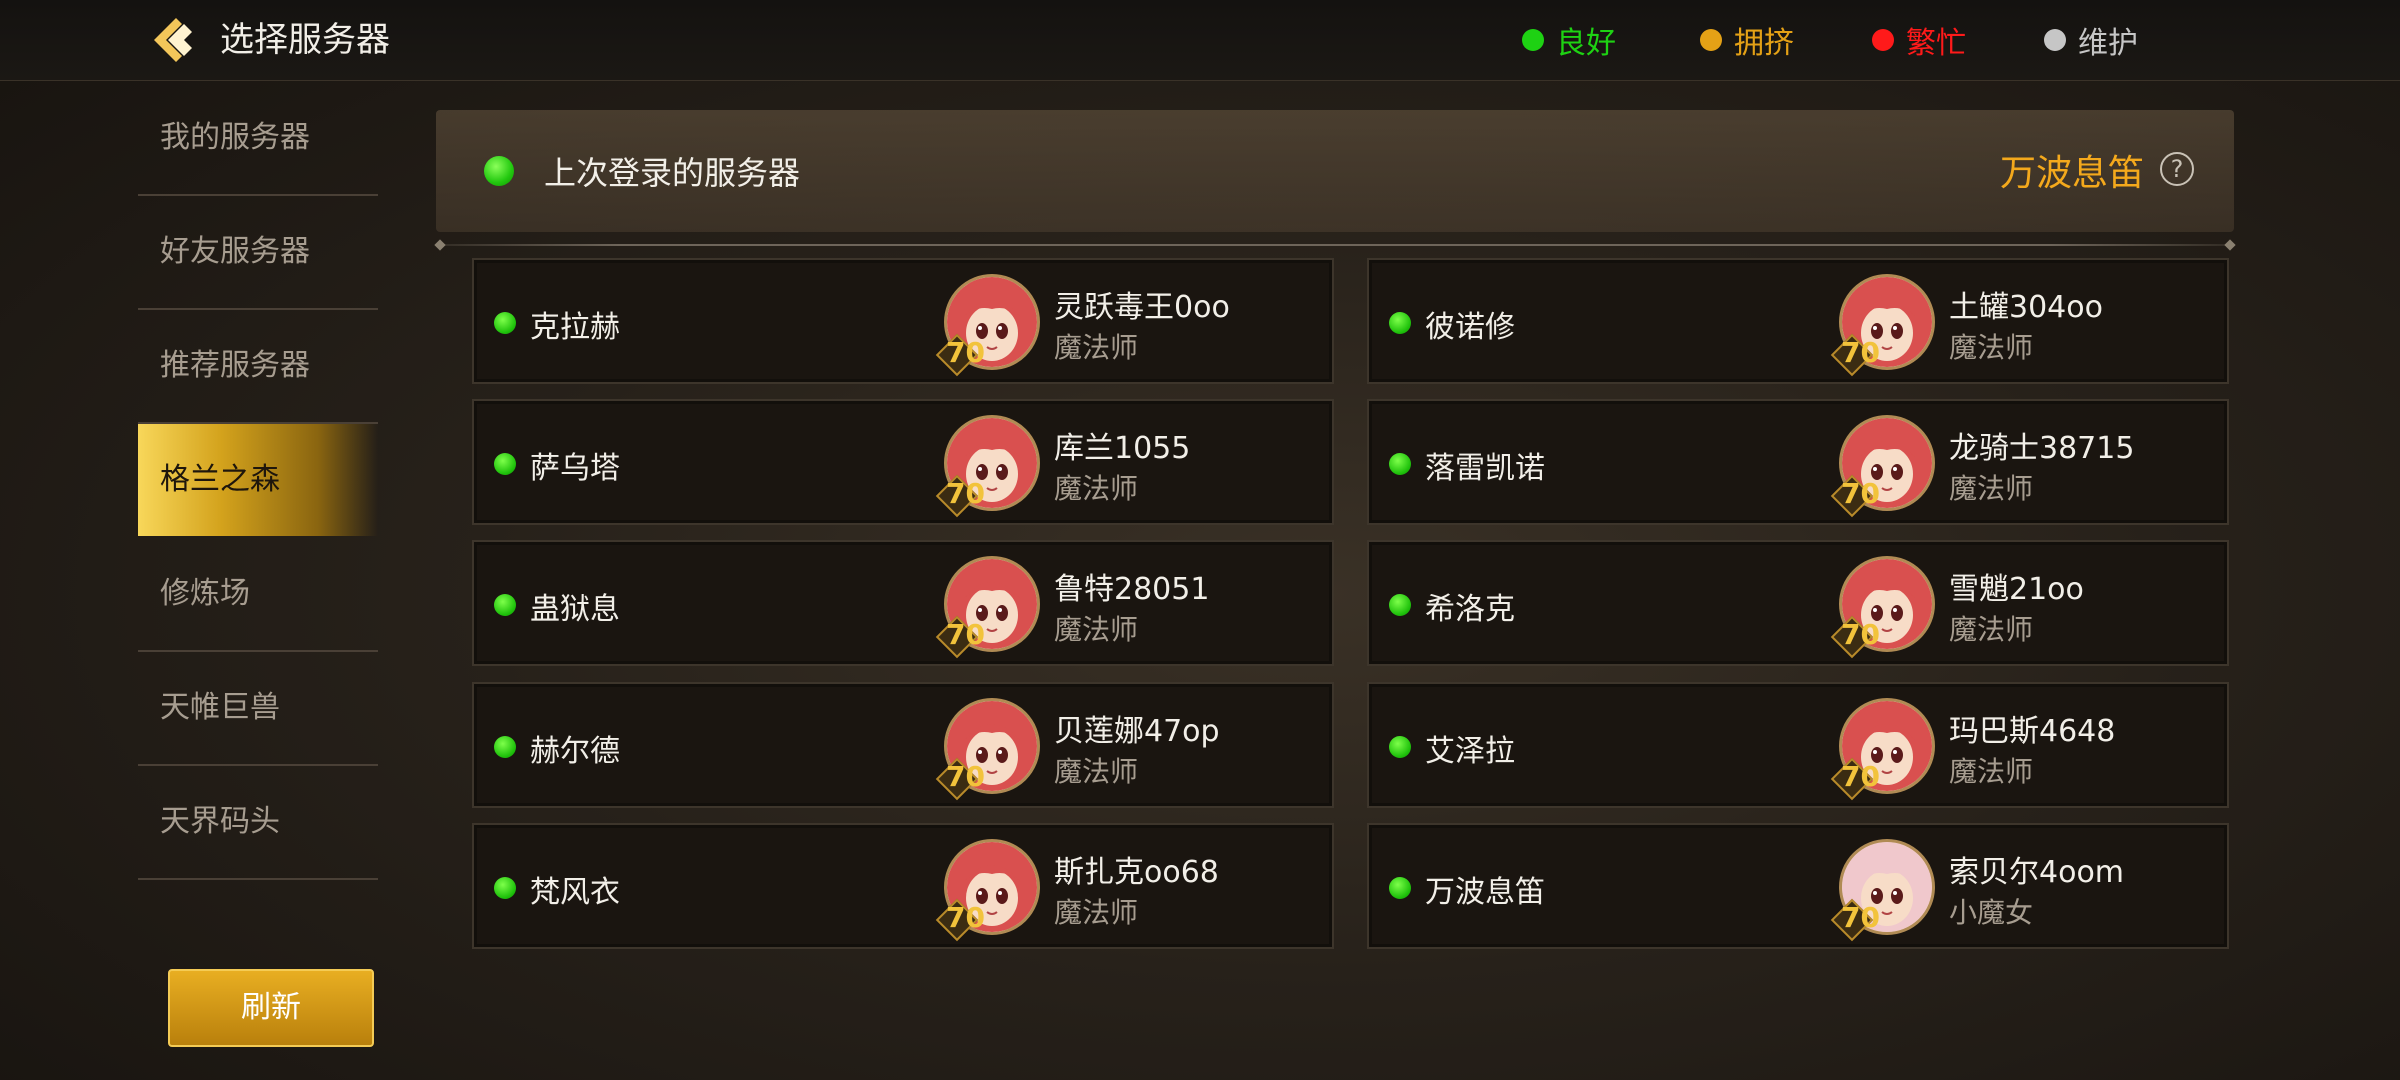  Describe the element at coordinates (271, 1008) in the screenshot. I see `refresh-button: 刷新` at that location.